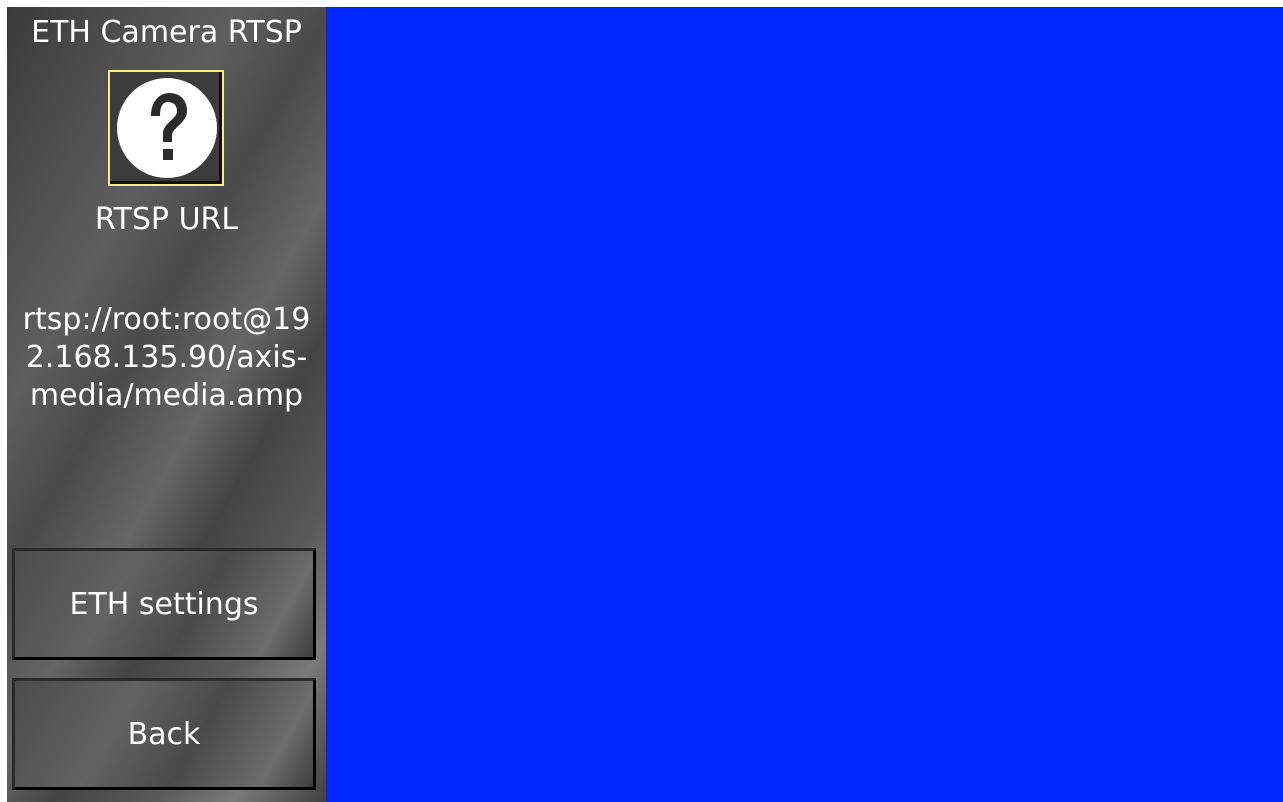  What do you see at coordinates (166, 32) in the screenshot?
I see `page-title: ETH Camera RTSP` at bounding box center [166, 32].